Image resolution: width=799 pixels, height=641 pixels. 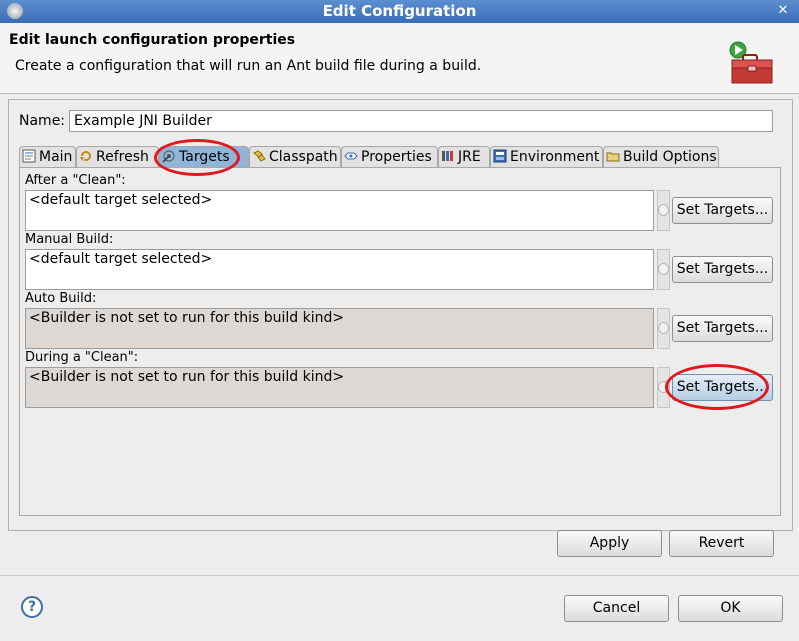 I want to click on jre-icon, so click(x=447, y=156).